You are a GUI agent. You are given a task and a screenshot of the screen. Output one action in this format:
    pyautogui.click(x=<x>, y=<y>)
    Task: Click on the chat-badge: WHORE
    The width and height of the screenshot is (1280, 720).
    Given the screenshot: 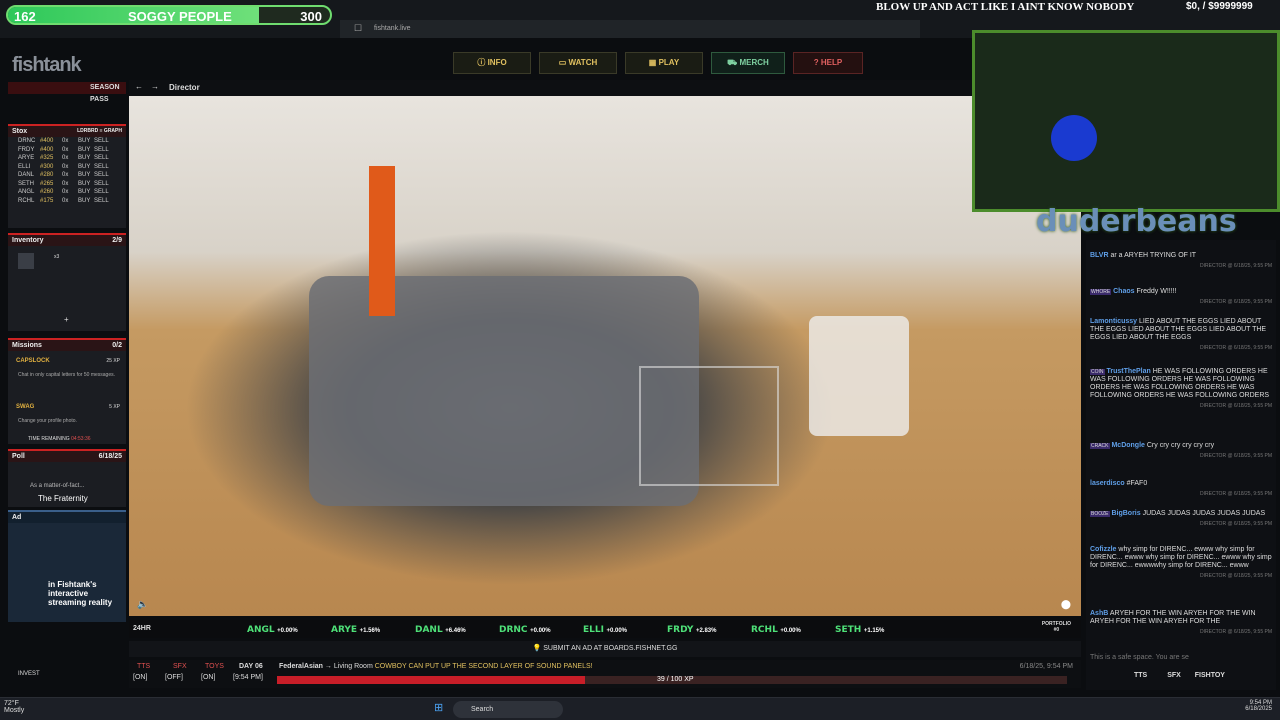 What is the action you would take?
    pyautogui.click(x=1101, y=292)
    